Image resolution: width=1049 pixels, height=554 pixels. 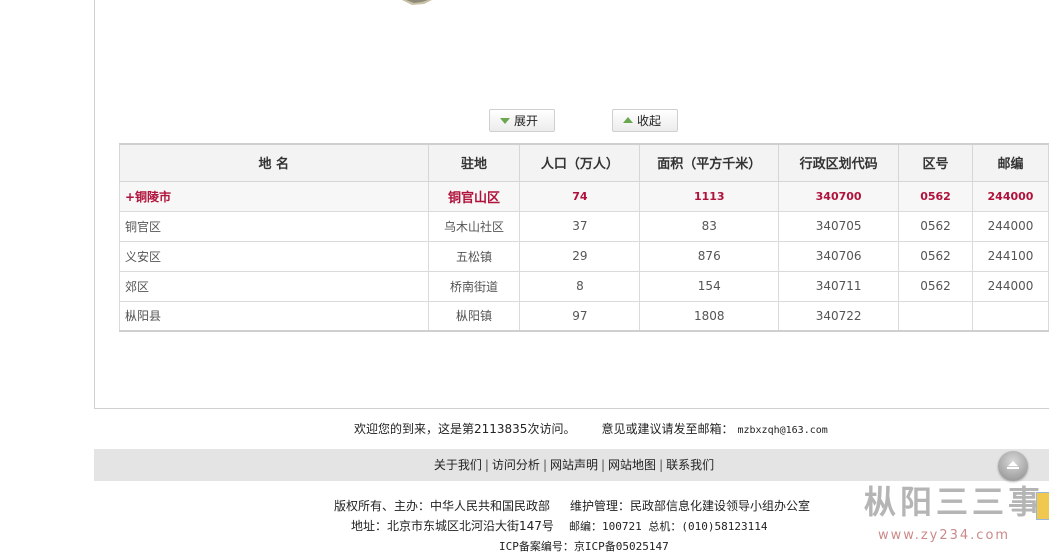 I want to click on triangle-up-icon, so click(x=628, y=120).